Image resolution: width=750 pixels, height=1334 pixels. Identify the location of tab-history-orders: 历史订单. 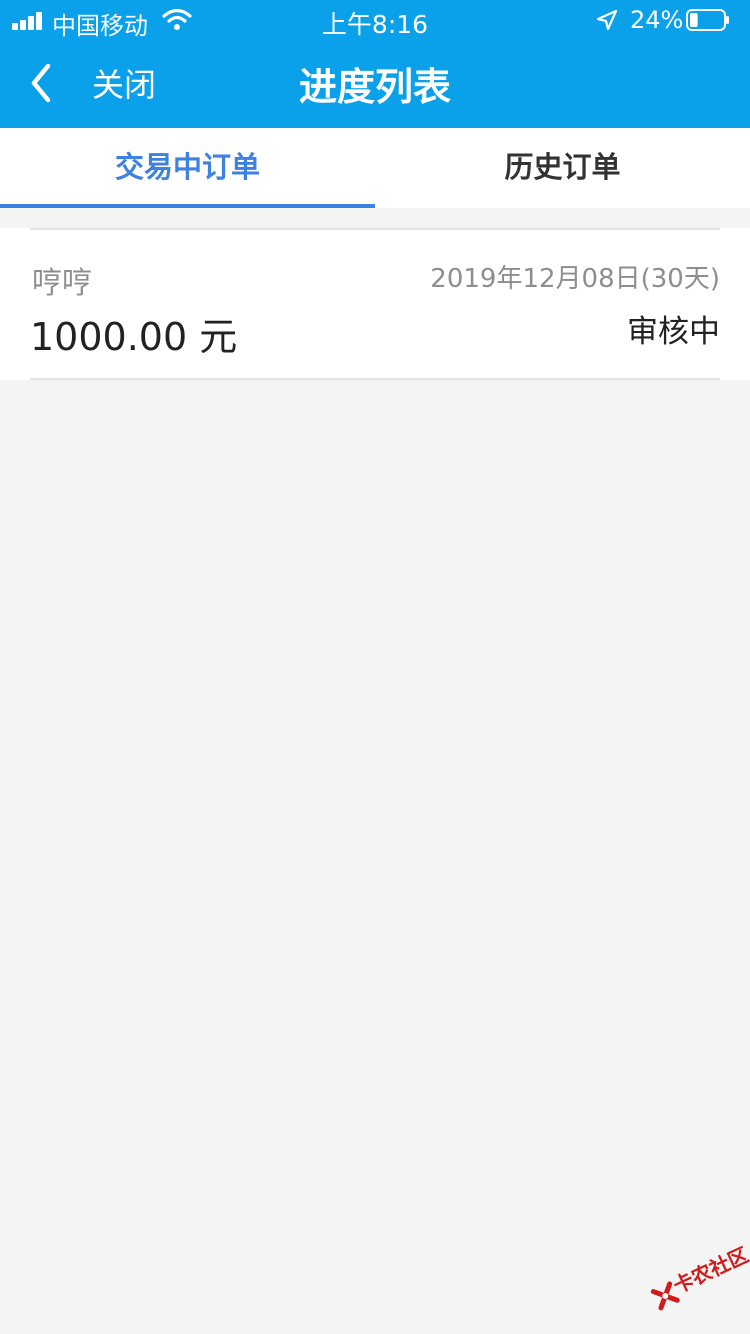
(562, 168).